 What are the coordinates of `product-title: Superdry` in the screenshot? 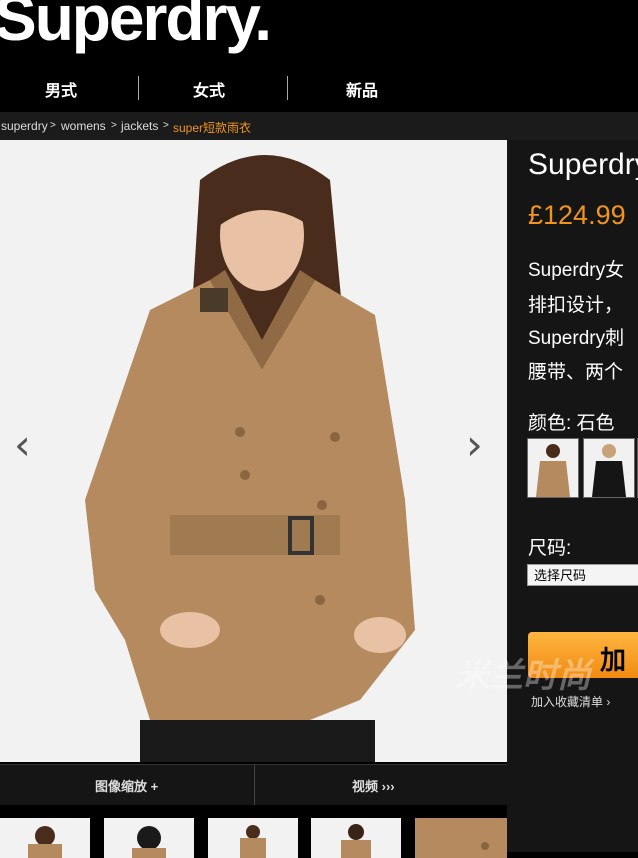 It's located at (583, 164).